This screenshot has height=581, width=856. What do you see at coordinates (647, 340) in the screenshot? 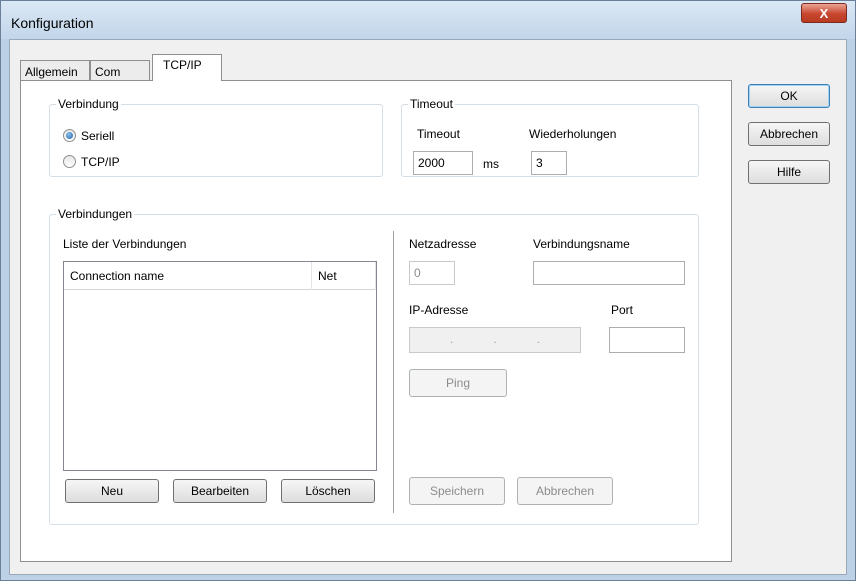
I see `port-input` at bounding box center [647, 340].